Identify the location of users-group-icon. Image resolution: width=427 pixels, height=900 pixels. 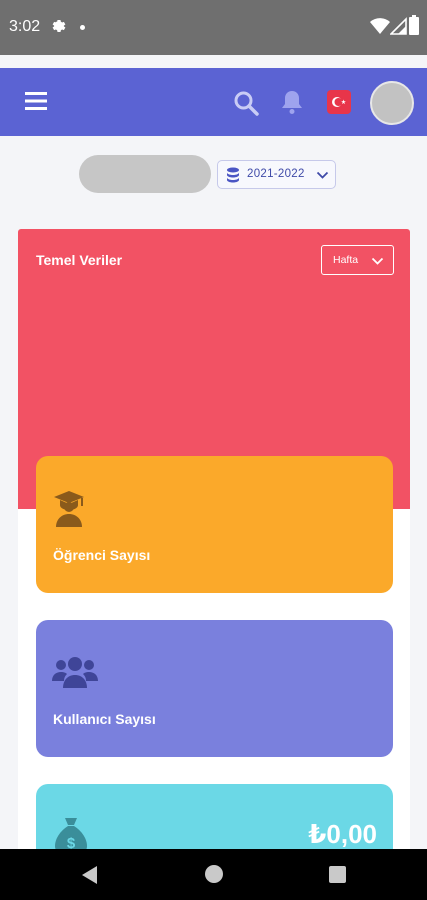
(75, 672).